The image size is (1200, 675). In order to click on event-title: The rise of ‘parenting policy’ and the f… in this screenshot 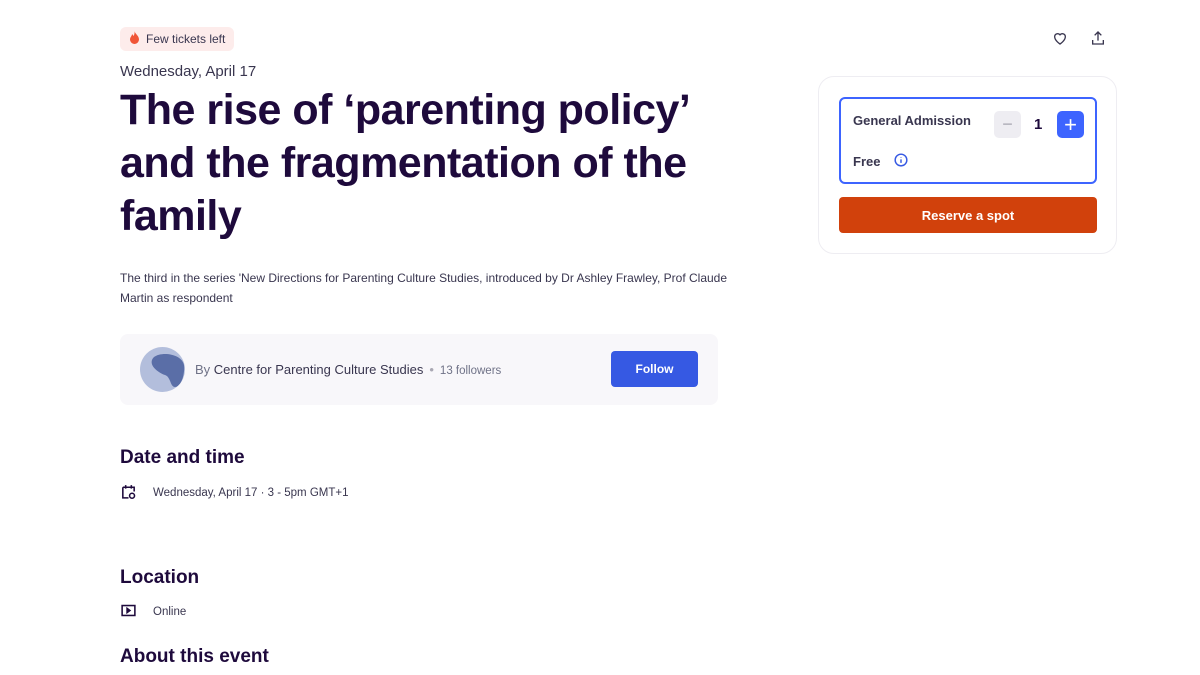, I will do `click(404, 163)`.